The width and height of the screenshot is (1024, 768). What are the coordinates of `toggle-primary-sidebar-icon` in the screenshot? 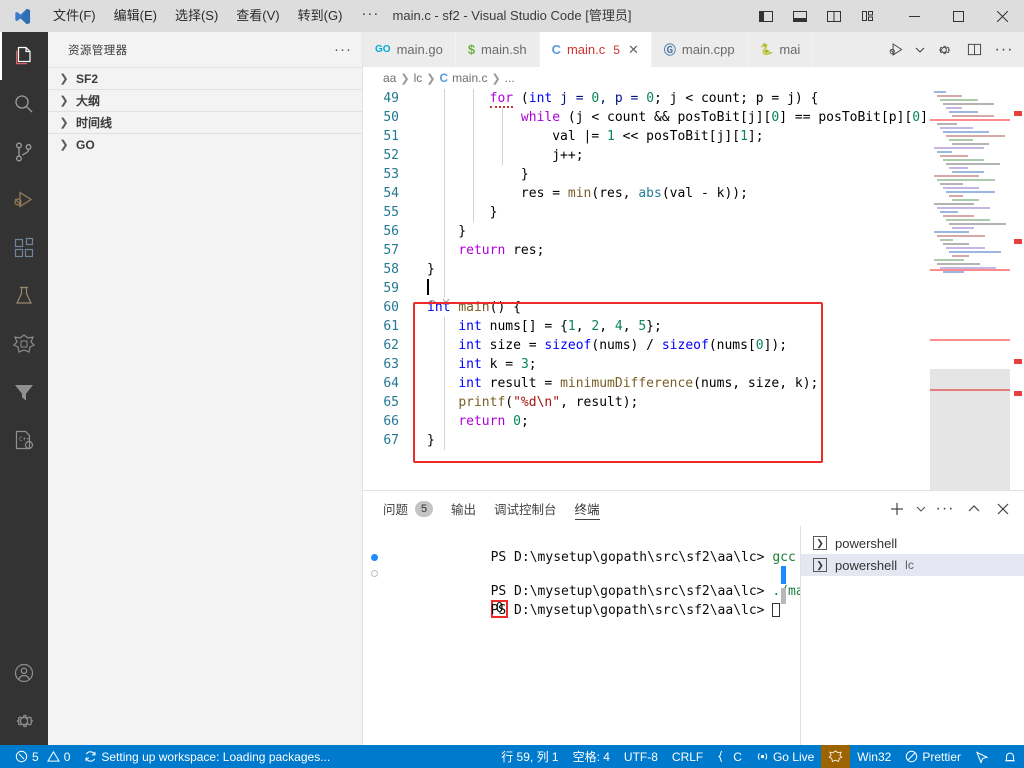 It's located at (766, 16).